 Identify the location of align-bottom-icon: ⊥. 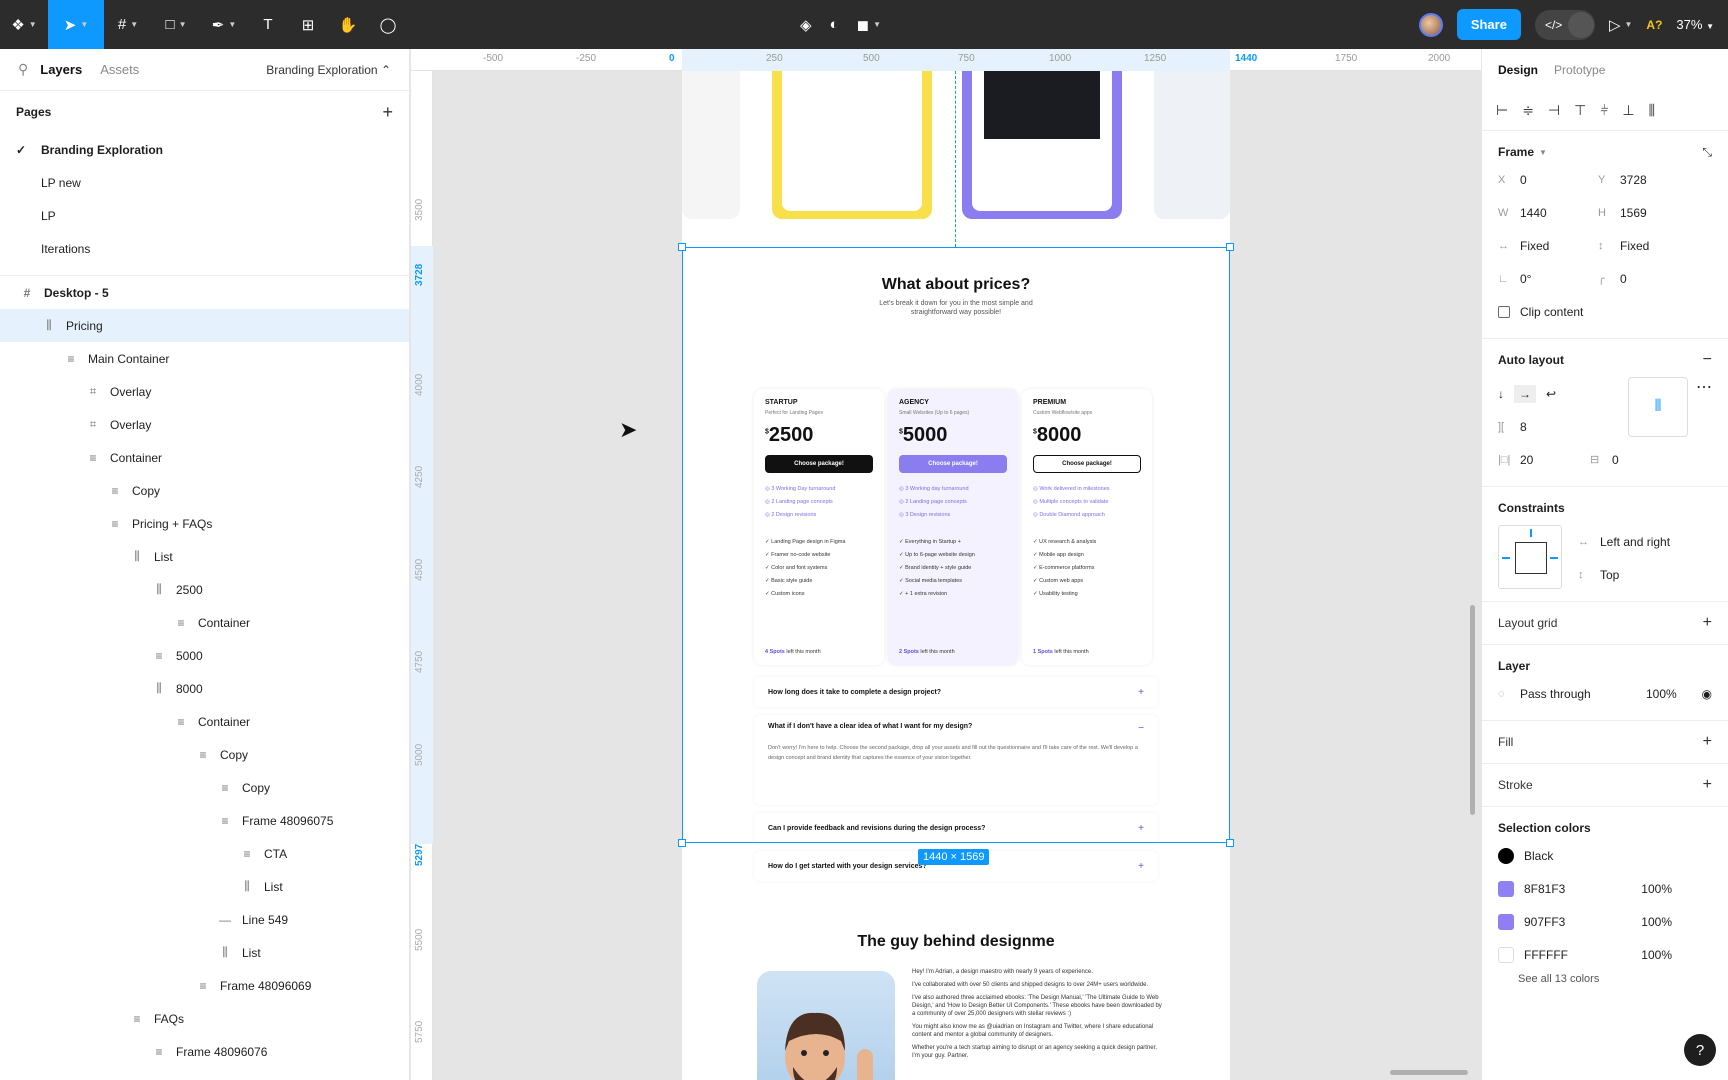
(1628, 110).